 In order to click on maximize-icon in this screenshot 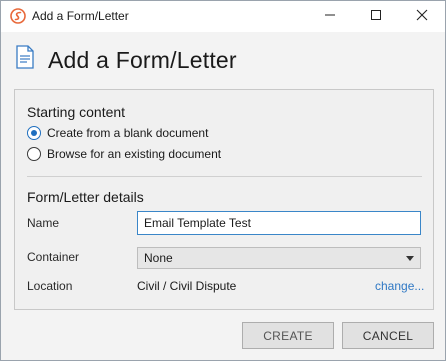, I will do `click(376, 17)`.